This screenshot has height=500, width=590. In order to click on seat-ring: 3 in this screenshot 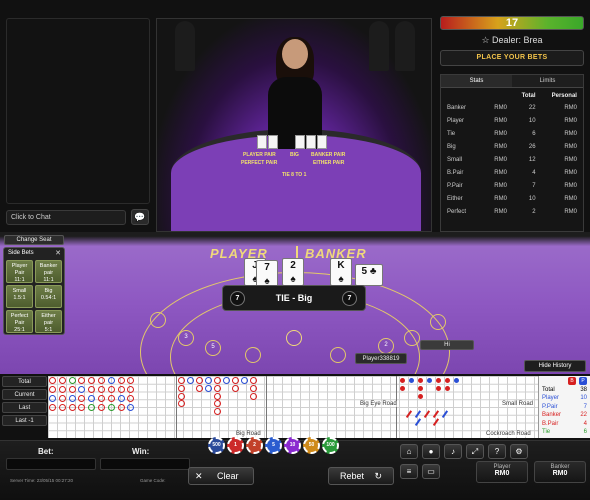, I will do `click(186, 338)`.